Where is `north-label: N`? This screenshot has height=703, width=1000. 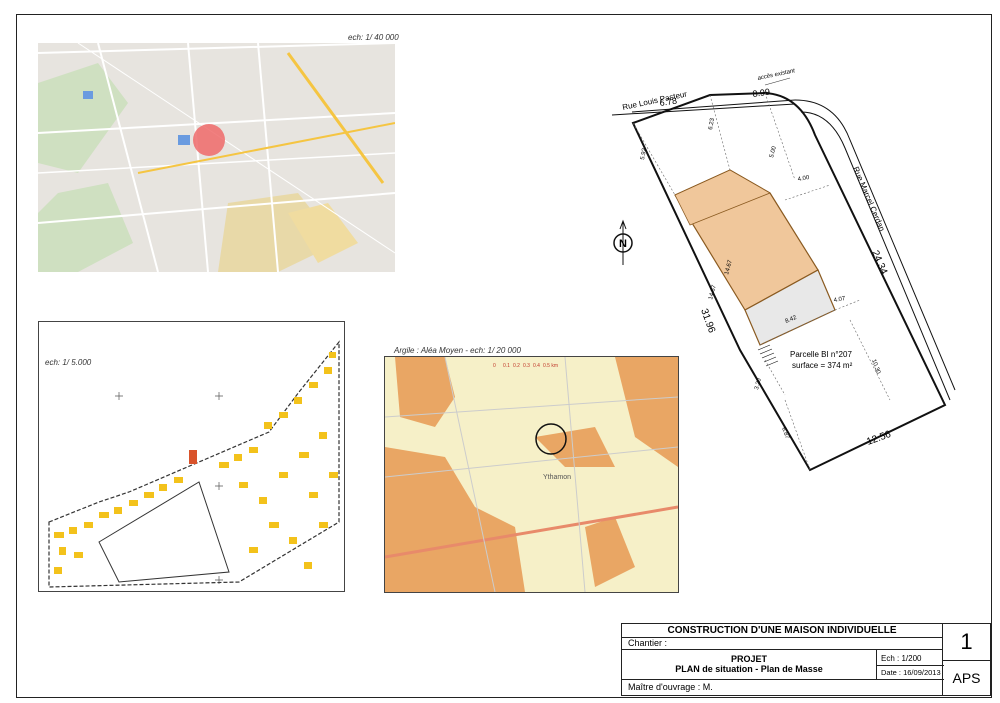
north-label: N is located at coordinates (623, 244).